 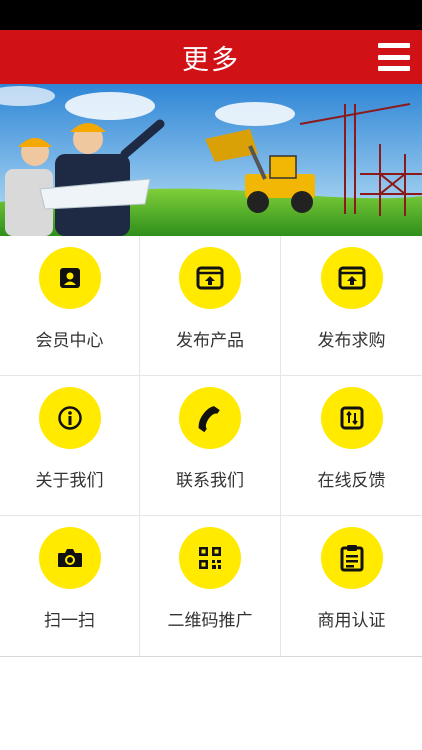 I want to click on grid-item-contact-us: 联系我们, so click(x=210, y=446).